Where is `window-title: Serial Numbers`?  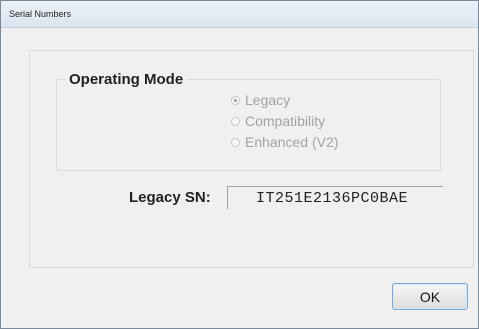
window-title: Serial Numbers is located at coordinates (40, 14).